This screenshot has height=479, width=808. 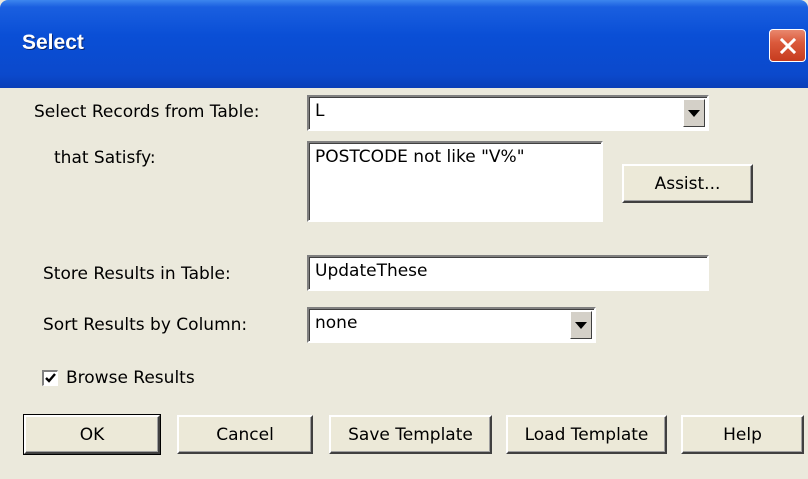 I want to click on store-results-input: UpdateThese, so click(x=508, y=273).